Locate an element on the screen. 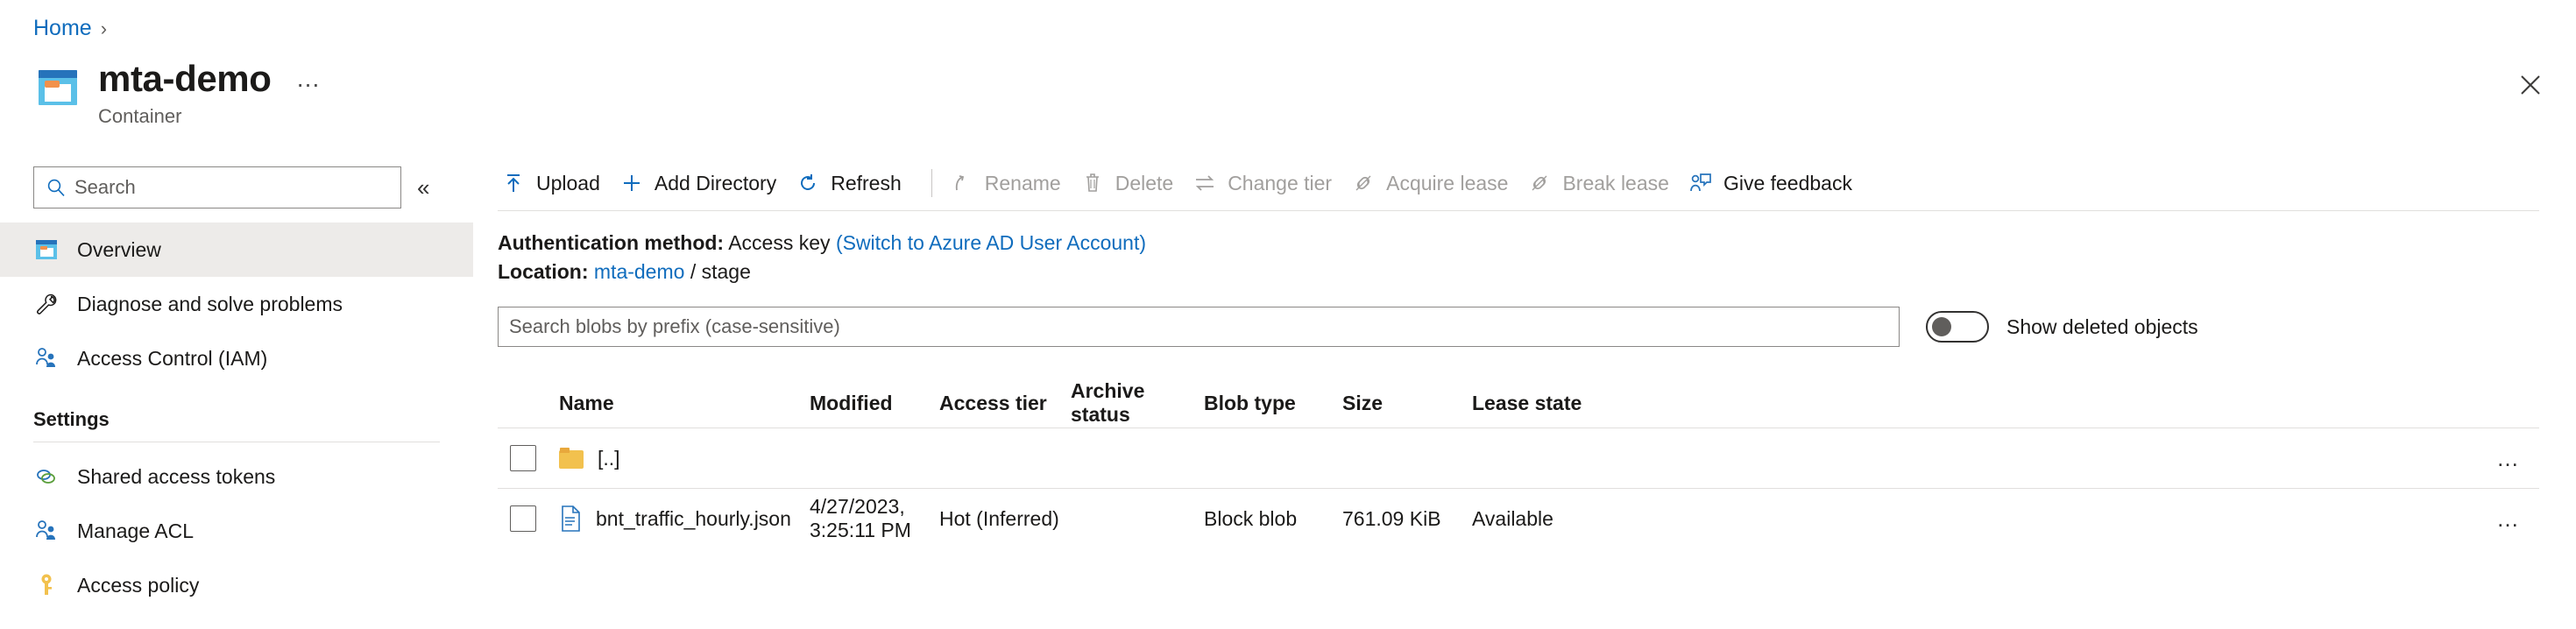  refresh-button: Refresh is located at coordinates (854, 183).